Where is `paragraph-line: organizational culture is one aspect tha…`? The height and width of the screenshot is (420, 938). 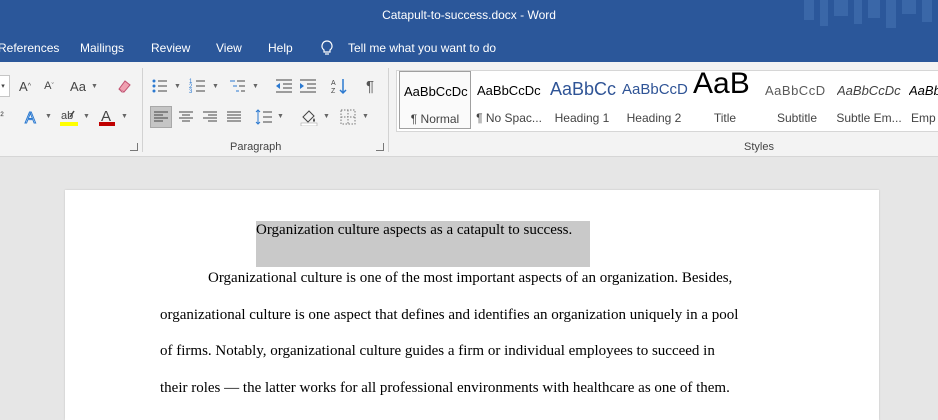
paragraph-line: organizational culture is one aspect tha… is located at coordinates (449, 315).